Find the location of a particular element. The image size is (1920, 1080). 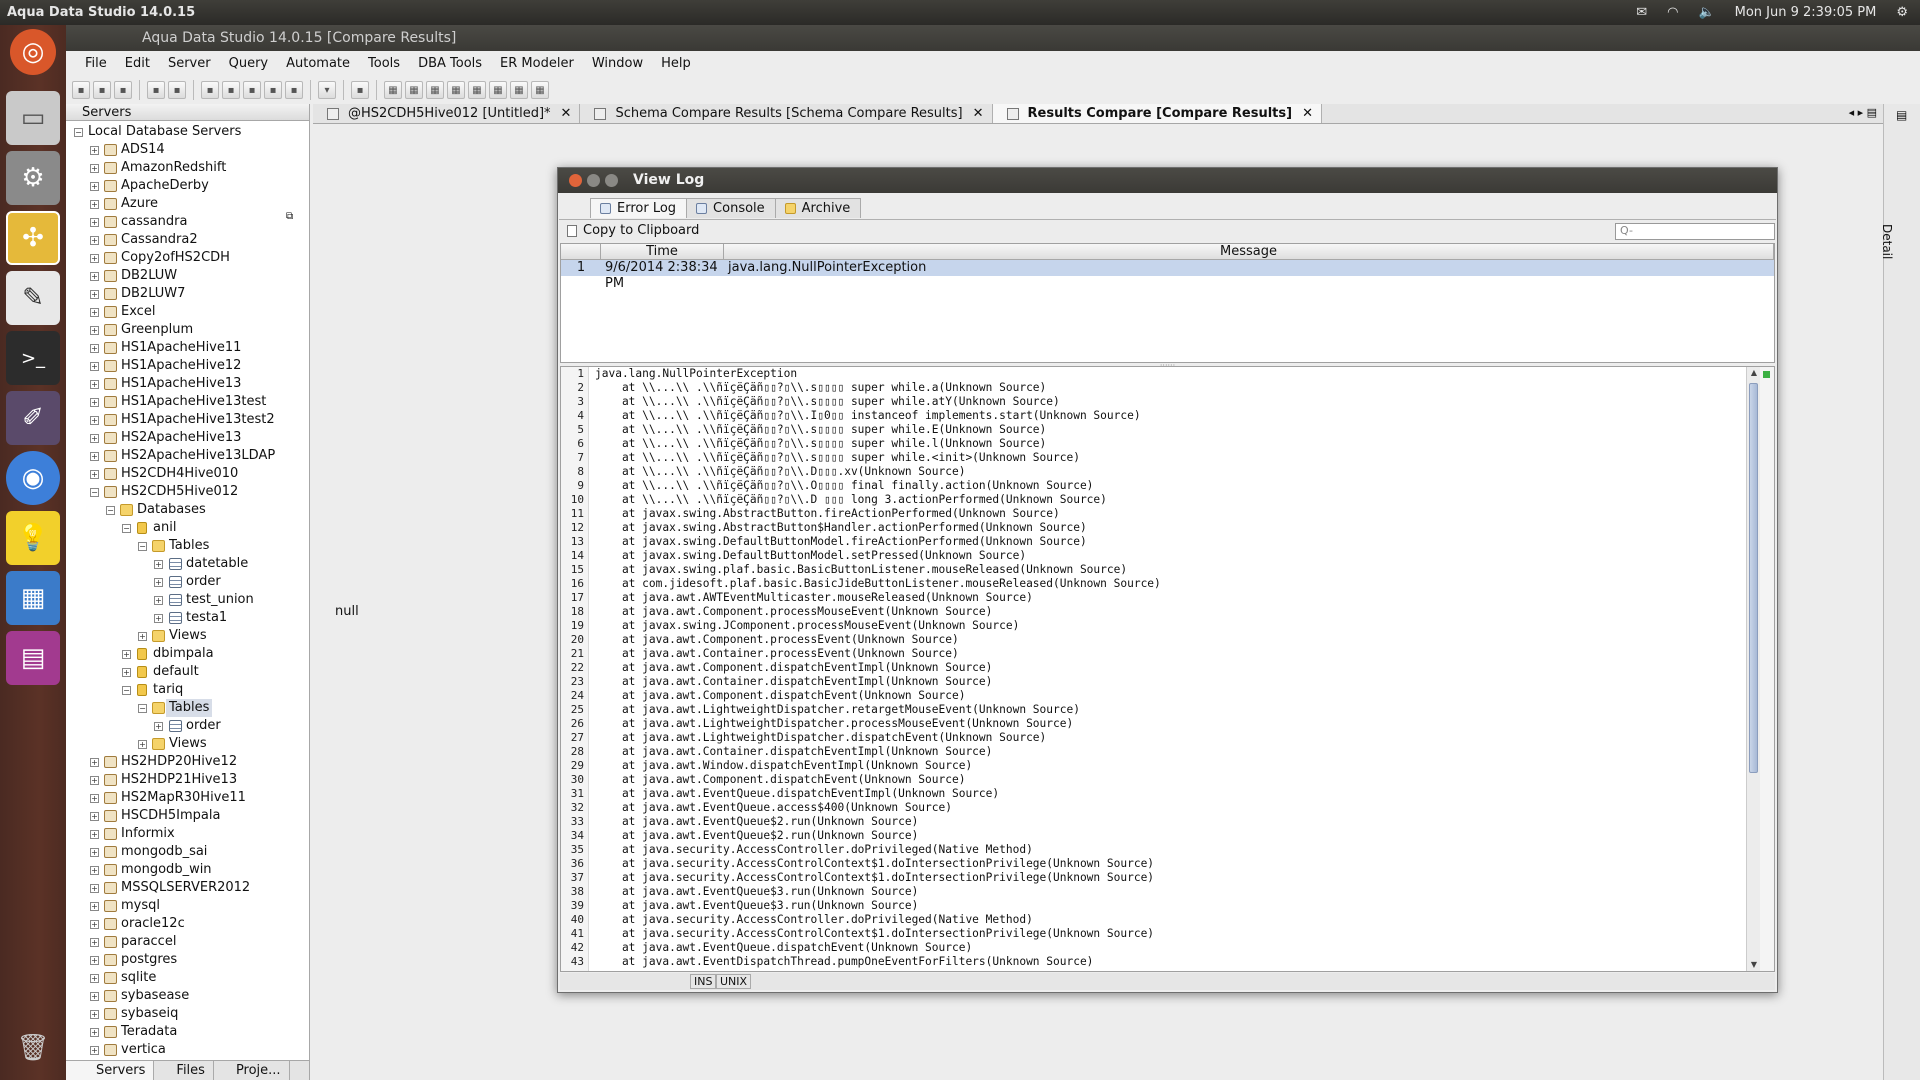

volume-icon: 🔈 is located at coordinates (1706, 12).